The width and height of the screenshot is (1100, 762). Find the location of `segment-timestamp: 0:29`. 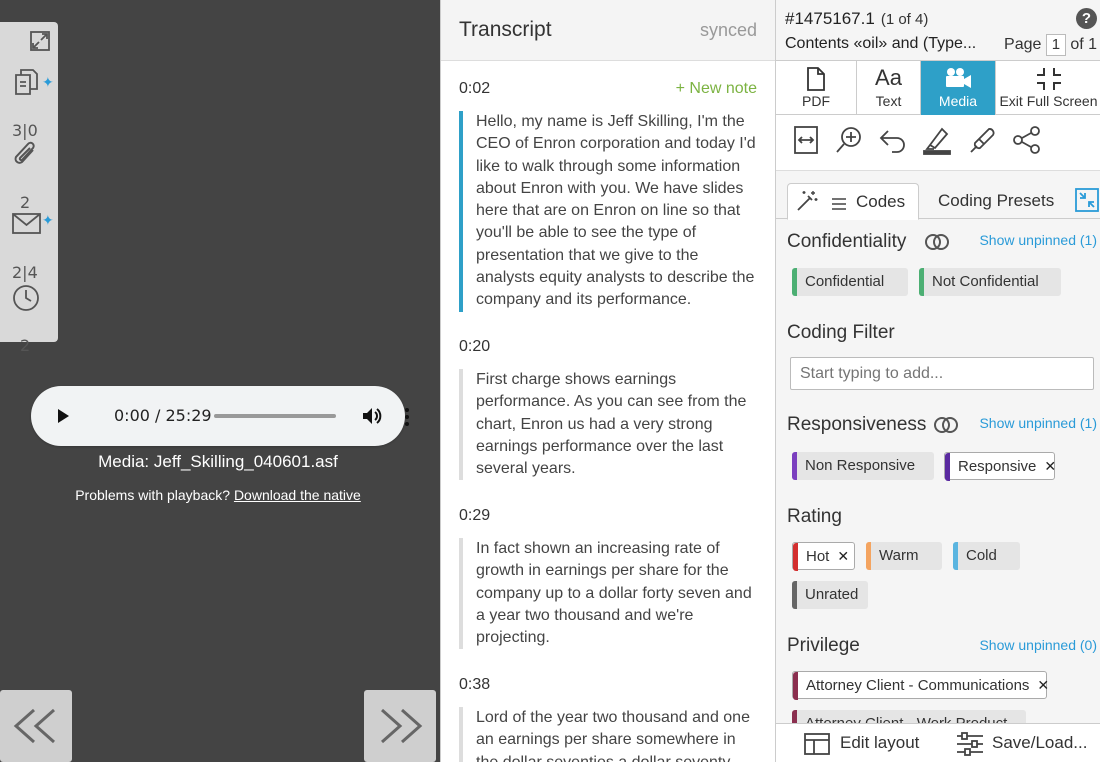

segment-timestamp: 0:29 is located at coordinates (609, 516).